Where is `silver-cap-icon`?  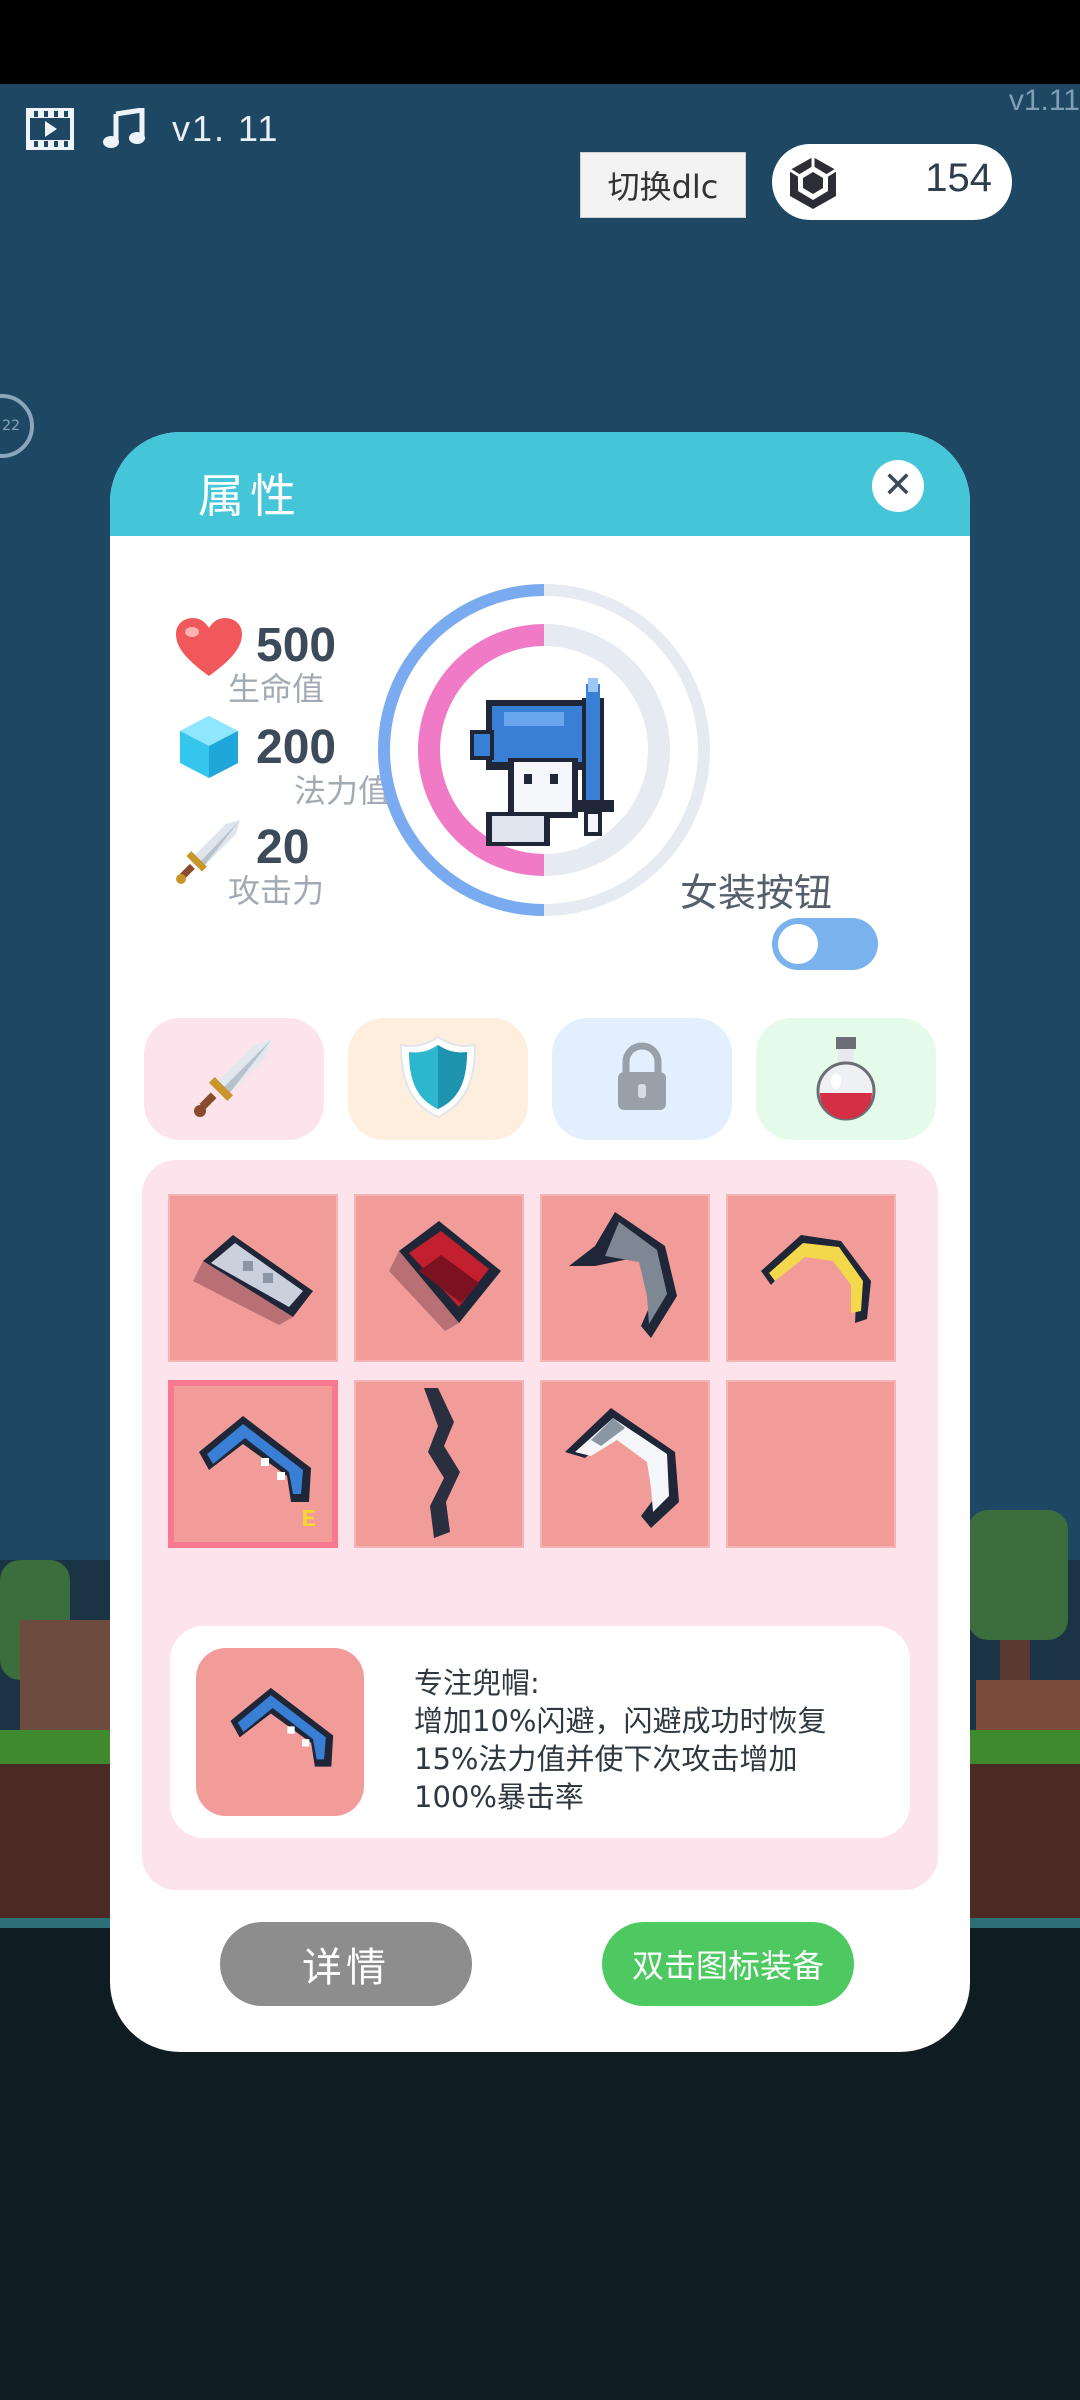 silver-cap-icon is located at coordinates (253, 1278).